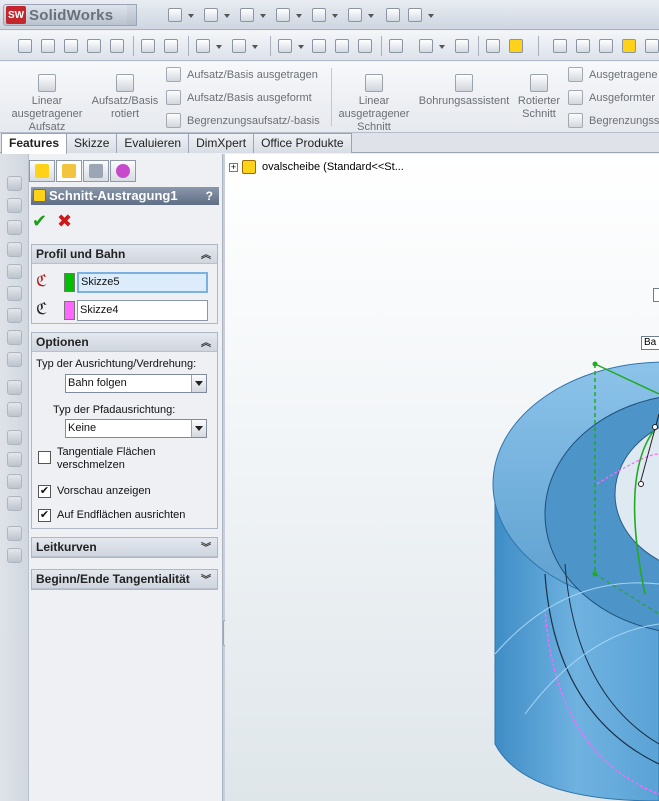  Describe the element at coordinates (255, 47) in the screenshot. I see `redo-dropdown-icon` at that location.